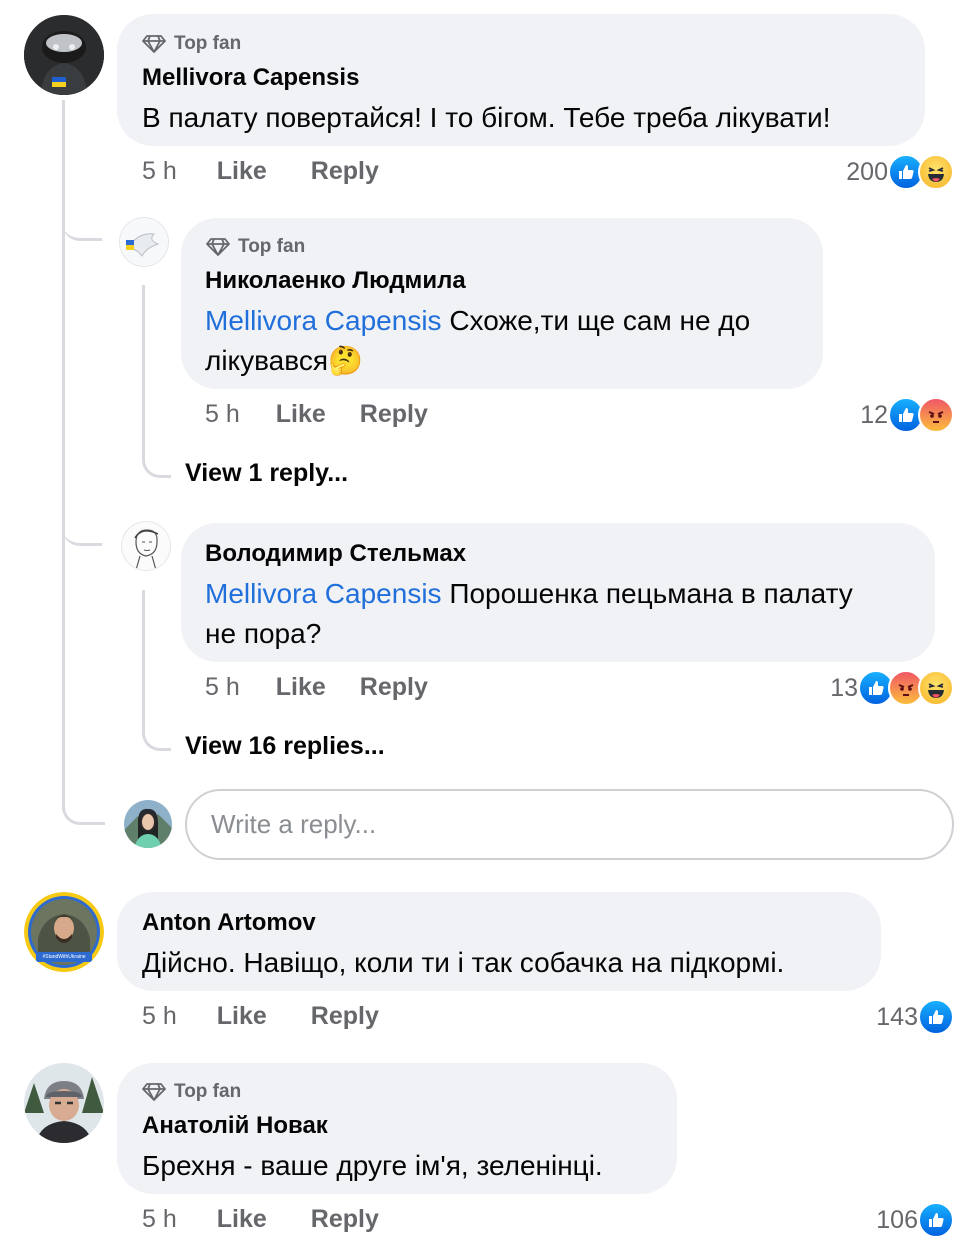 The height and width of the screenshot is (1238, 959). What do you see at coordinates (936, 415) in the screenshot?
I see `angry-icon` at bounding box center [936, 415].